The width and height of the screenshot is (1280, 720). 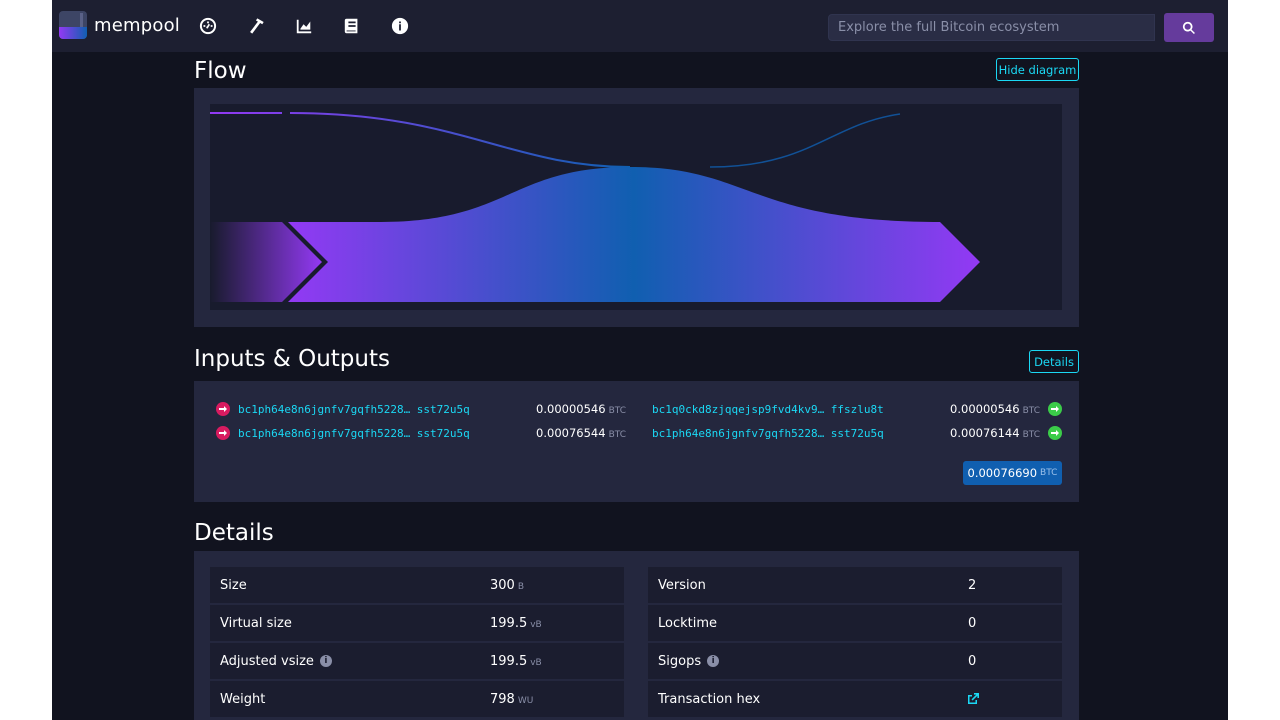 What do you see at coordinates (267, 661) in the screenshot?
I see `detail-label-text: Adjusted vsize` at bounding box center [267, 661].